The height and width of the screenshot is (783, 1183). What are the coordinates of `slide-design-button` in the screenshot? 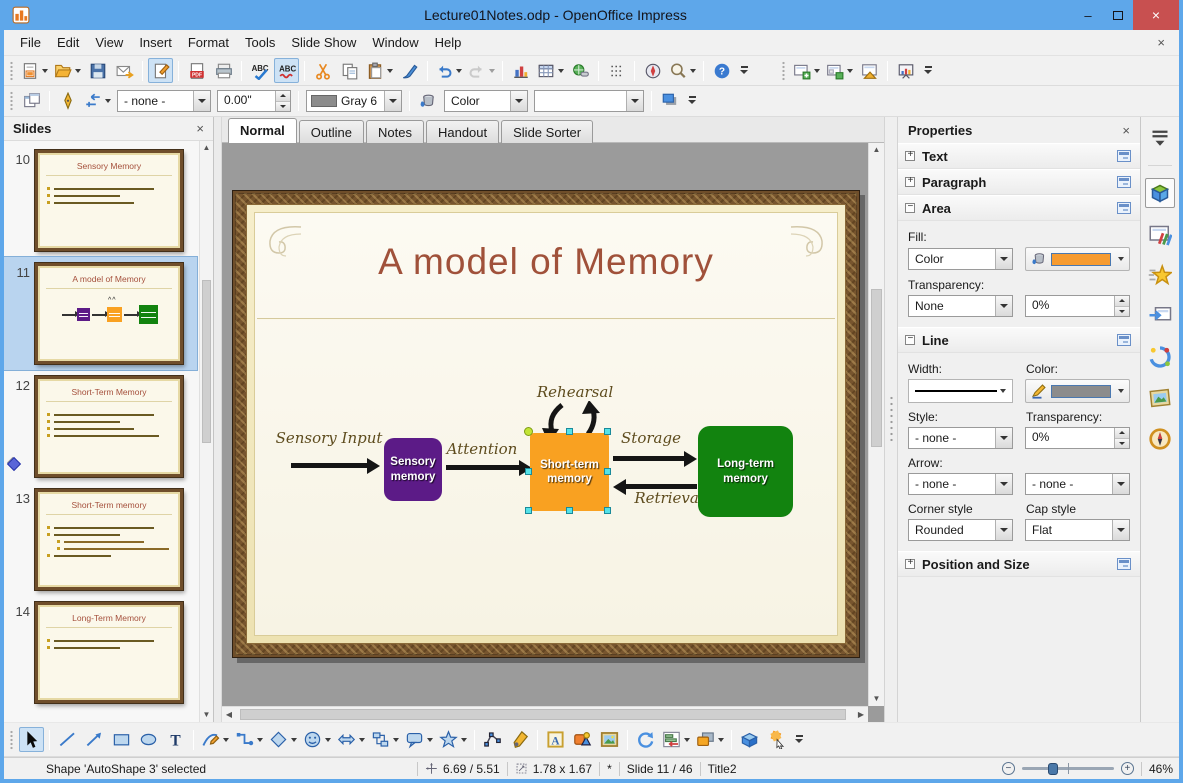 It's located at (869, 70).